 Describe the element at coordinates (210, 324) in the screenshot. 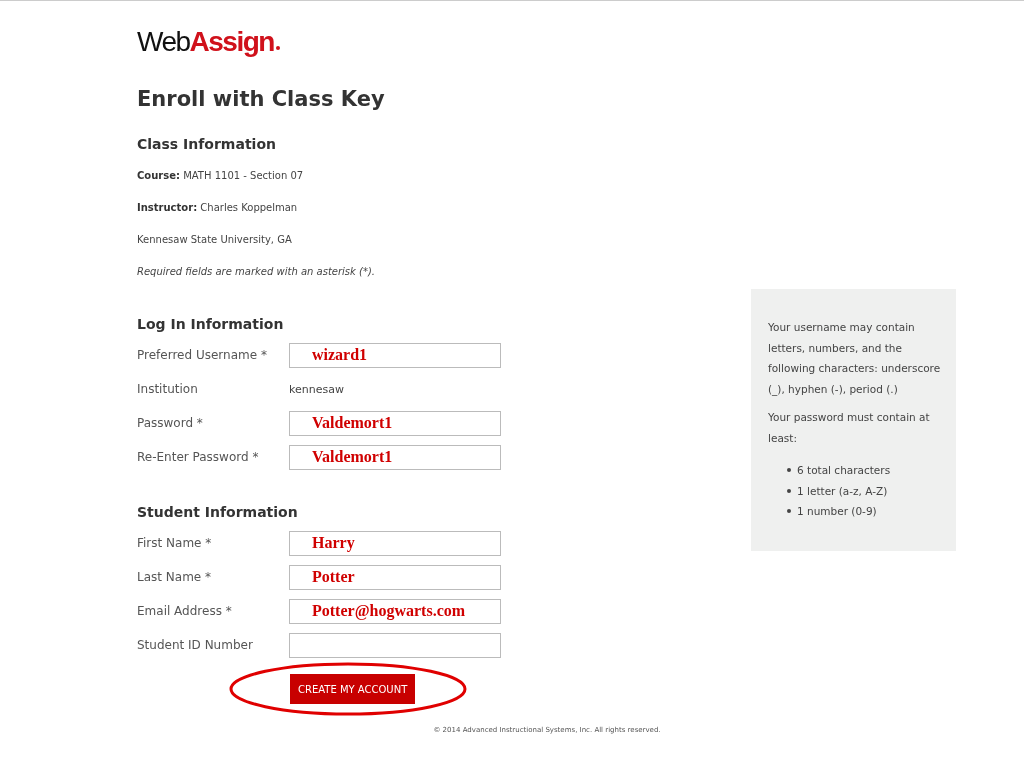

I see `section-heading: Log In Information` at that location.